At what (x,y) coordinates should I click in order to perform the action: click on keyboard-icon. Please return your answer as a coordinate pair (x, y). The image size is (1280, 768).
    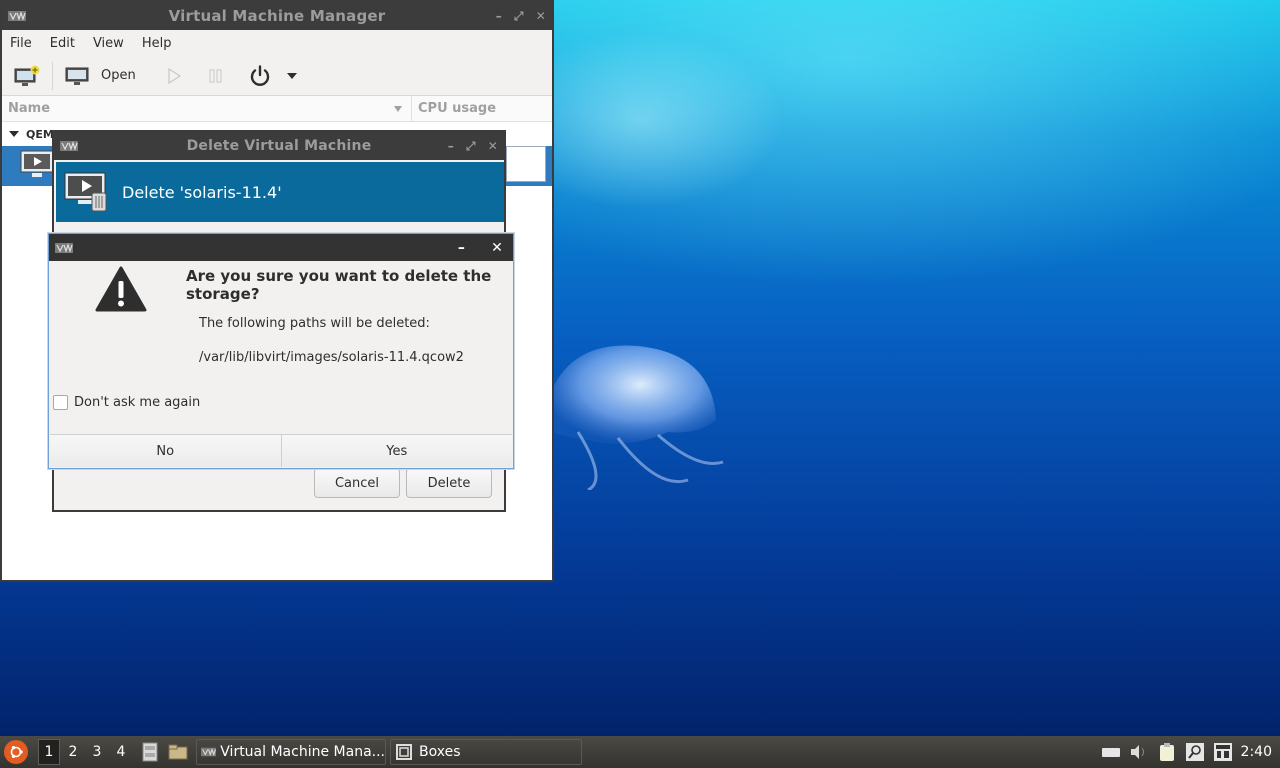
    Looking at the image, I should click on (1111, 752).